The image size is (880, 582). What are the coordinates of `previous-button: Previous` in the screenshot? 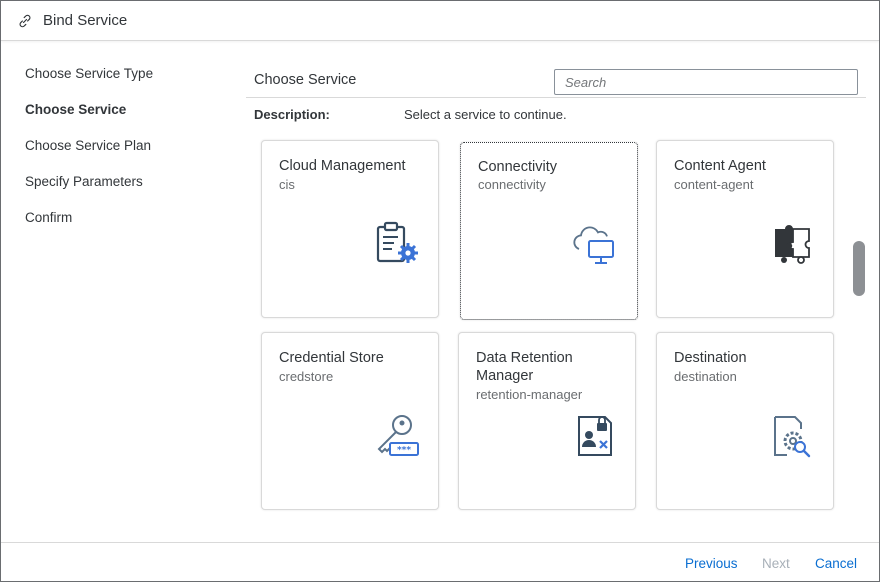 It's located at (711, 563).